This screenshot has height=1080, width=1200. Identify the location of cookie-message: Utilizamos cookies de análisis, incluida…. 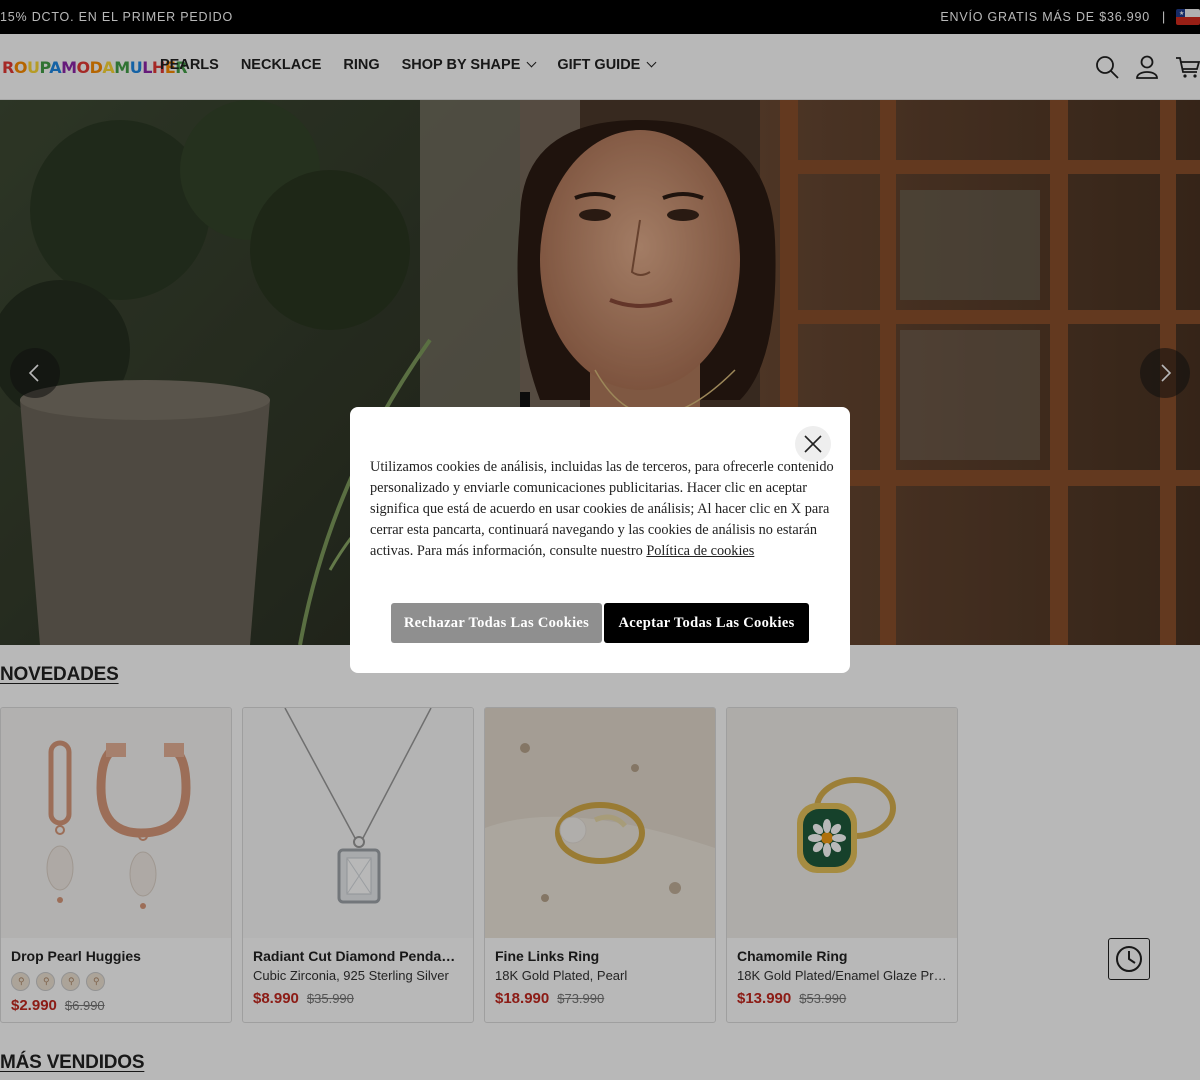
(602, 509).